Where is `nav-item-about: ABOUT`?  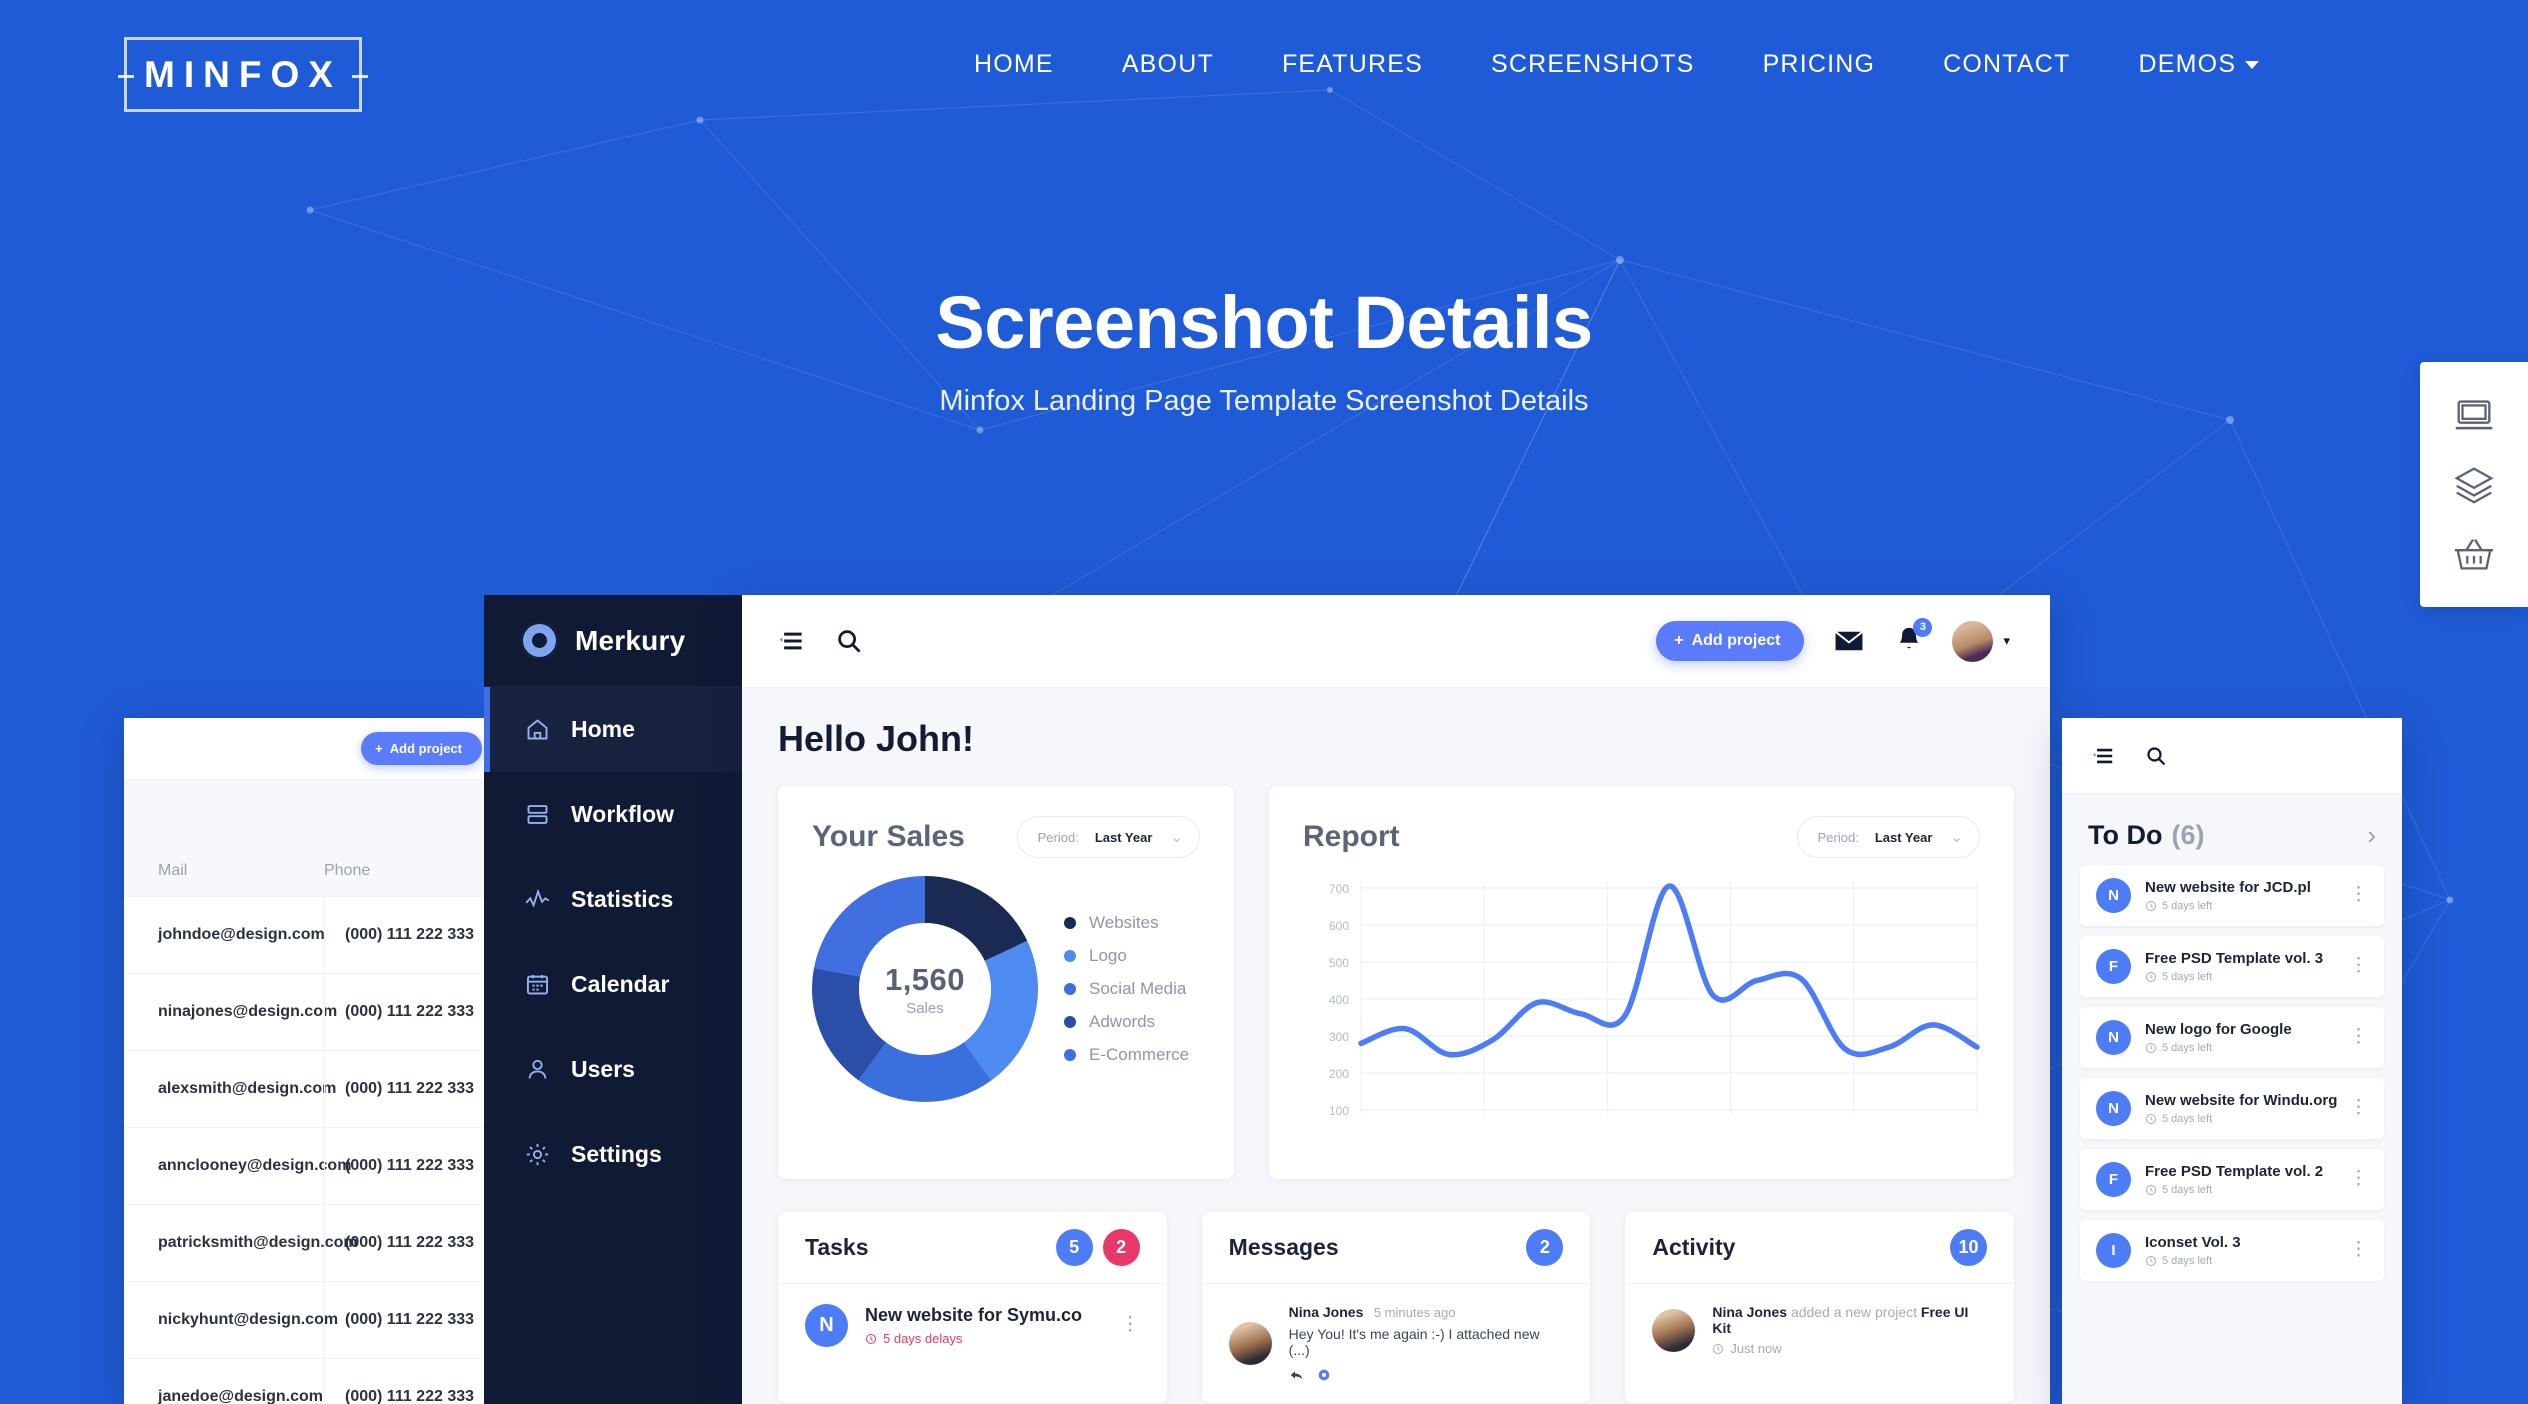 nav-item-about: ABOUT is located at coordinates (1168, 64).